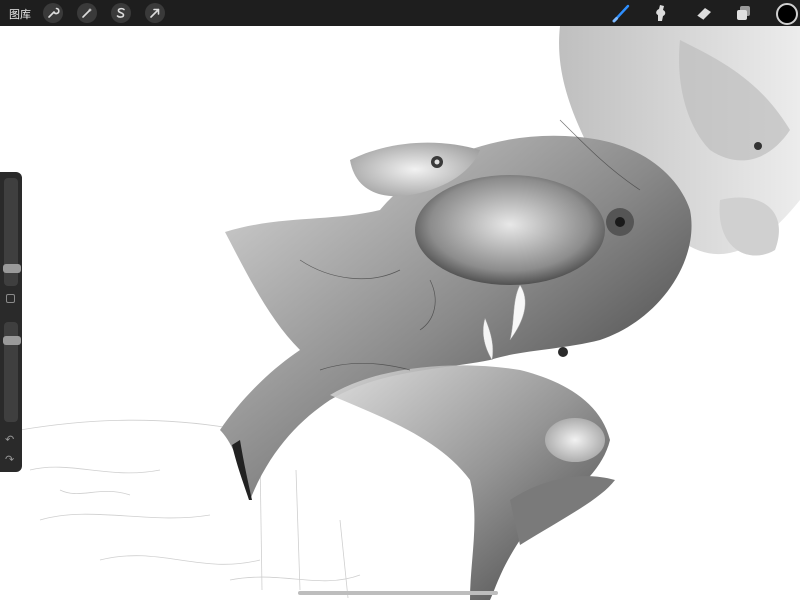  I want to click on brush-icon, so click(622, 13).